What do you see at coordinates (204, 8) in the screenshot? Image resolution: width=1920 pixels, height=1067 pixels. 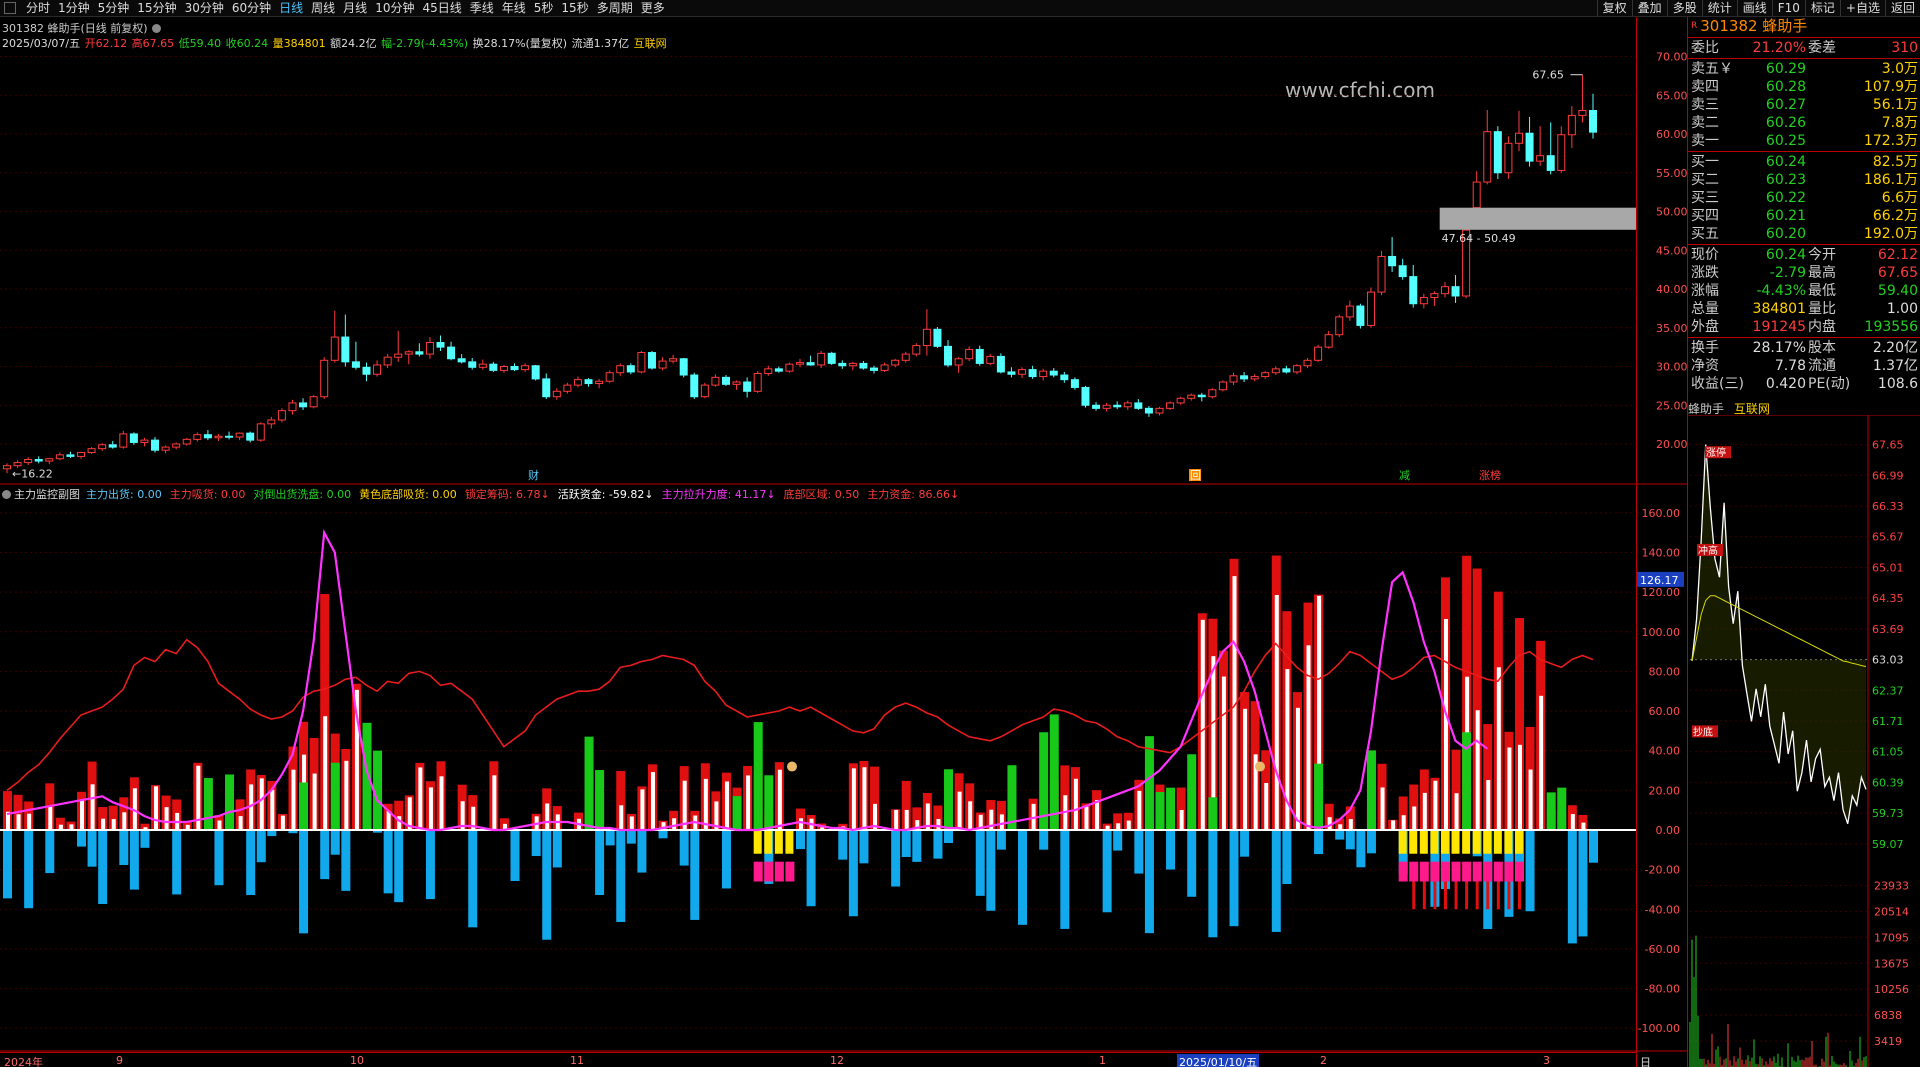 I see `period-tab: 30分钟` at bounding box center [204, 8].